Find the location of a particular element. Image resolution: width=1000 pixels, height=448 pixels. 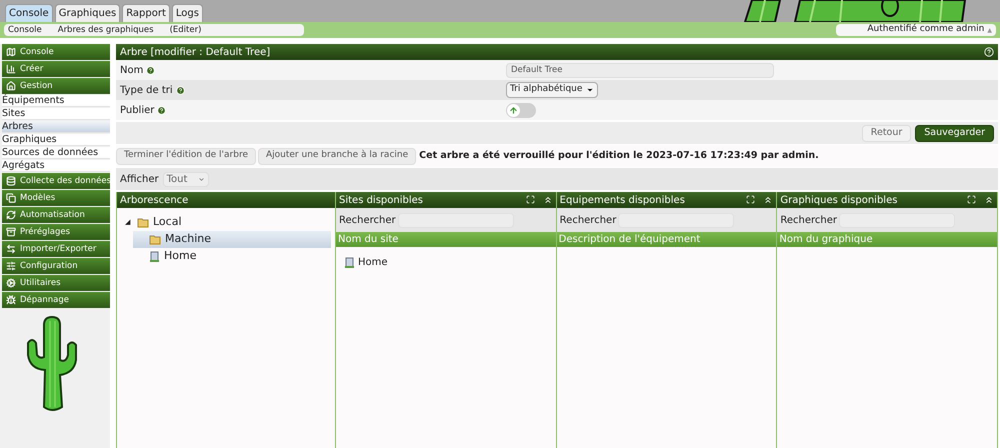

filter-dropdown: Tout is located at coordinates (185, 179).